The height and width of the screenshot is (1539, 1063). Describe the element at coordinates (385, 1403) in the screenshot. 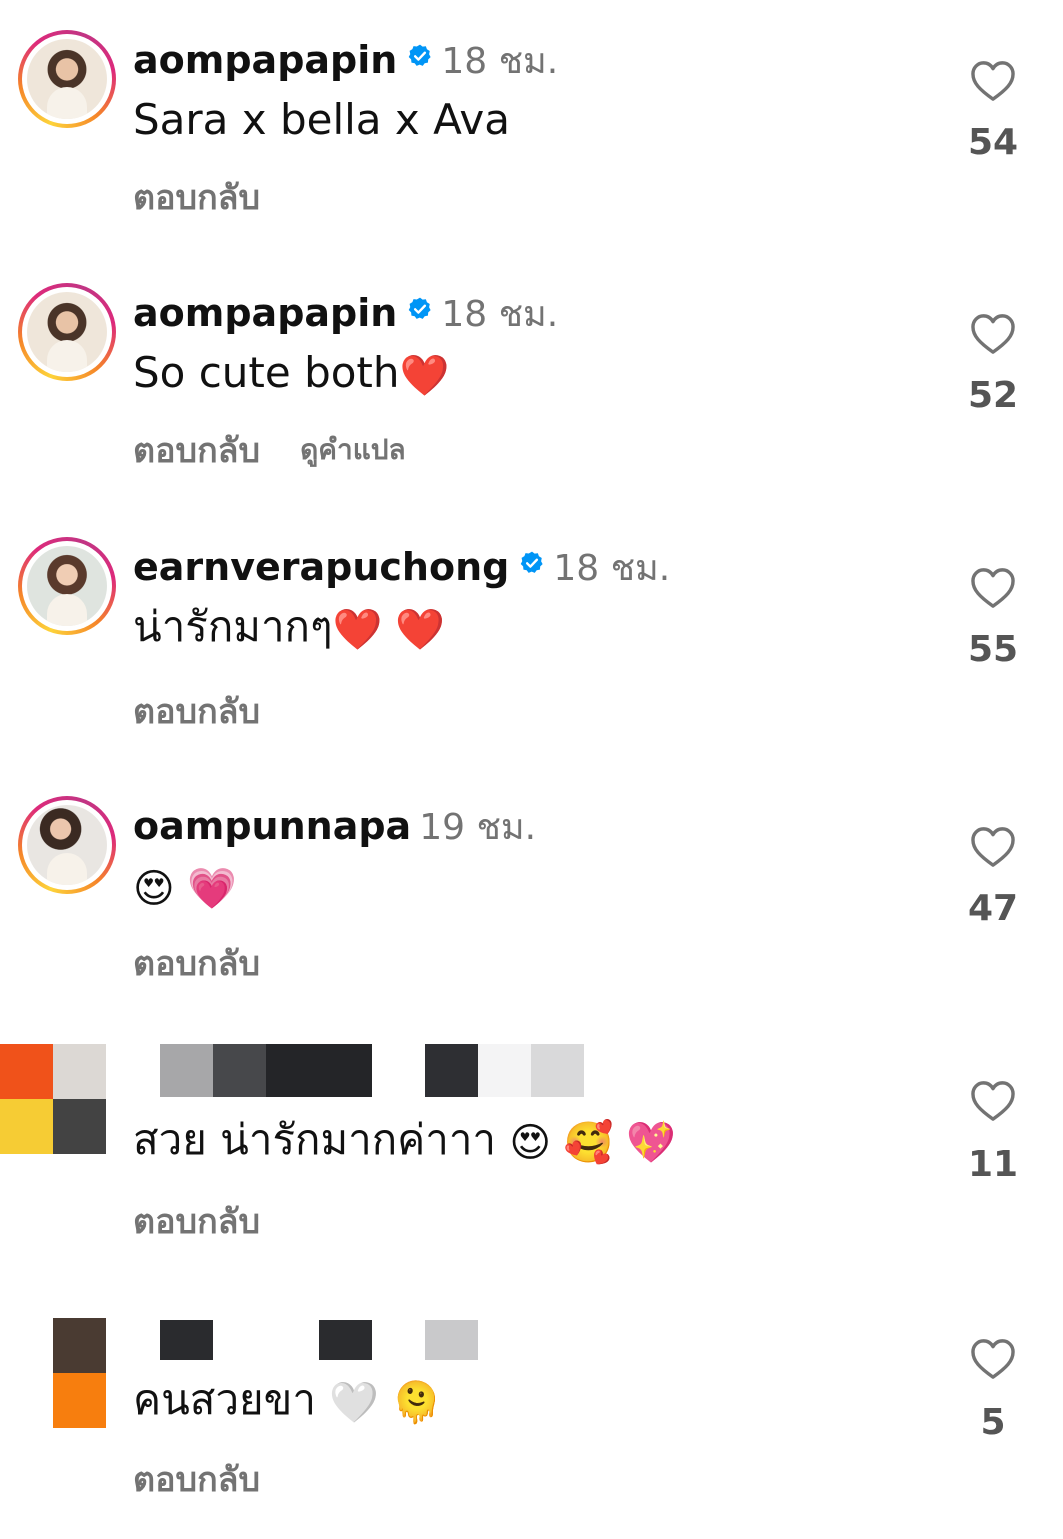

I see `comment-emojis: 🤍 🫠` at that location.